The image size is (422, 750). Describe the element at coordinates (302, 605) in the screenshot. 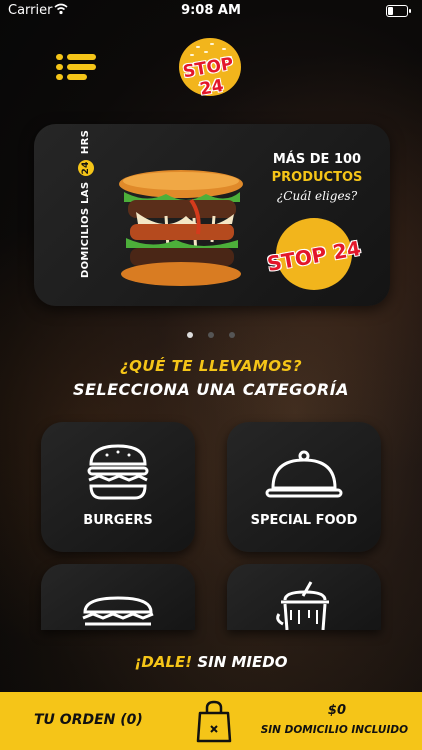

I see `milkshake-icon` at that location.